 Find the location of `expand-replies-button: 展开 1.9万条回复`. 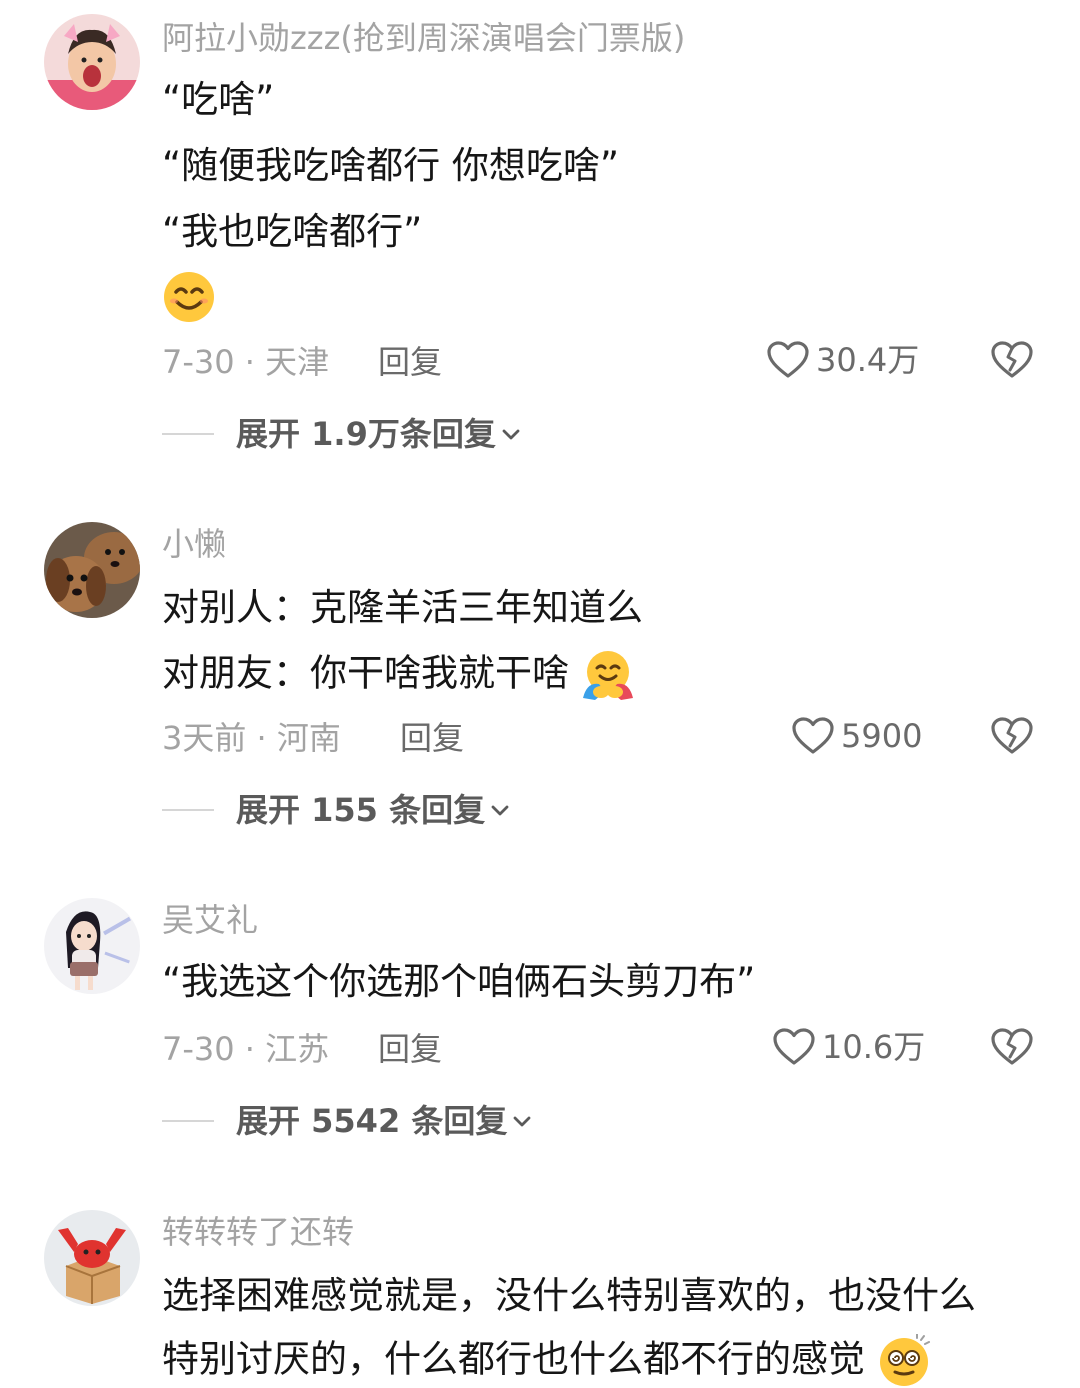

expand-replies-button: 展开 1.9万条回复 is located at coordinates (342, 434).